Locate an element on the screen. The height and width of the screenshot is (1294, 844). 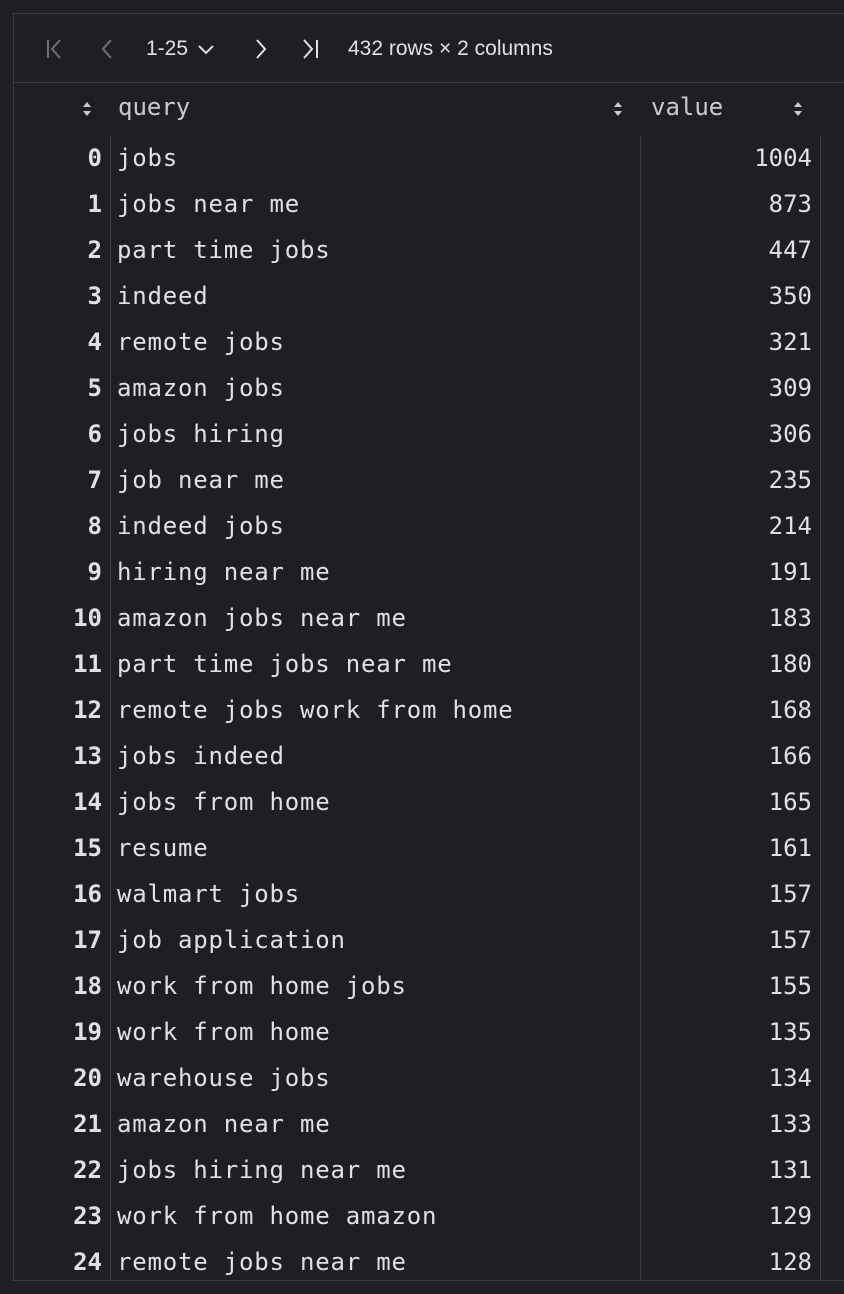
table-row: 8 indeed jobs 214 is located at coordinates (429, 526).